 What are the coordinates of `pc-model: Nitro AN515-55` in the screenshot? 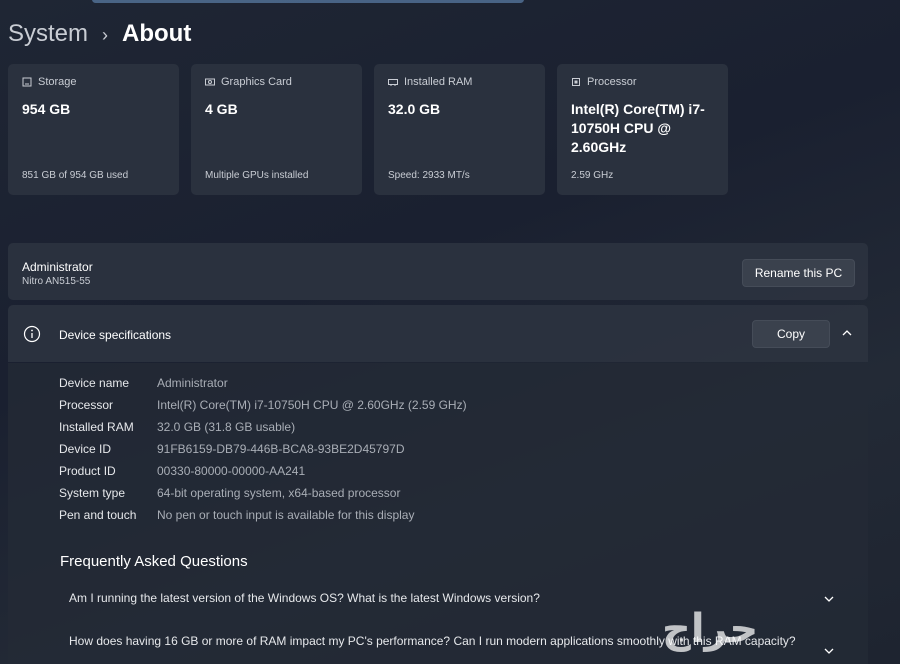 It's located at (56, 281).